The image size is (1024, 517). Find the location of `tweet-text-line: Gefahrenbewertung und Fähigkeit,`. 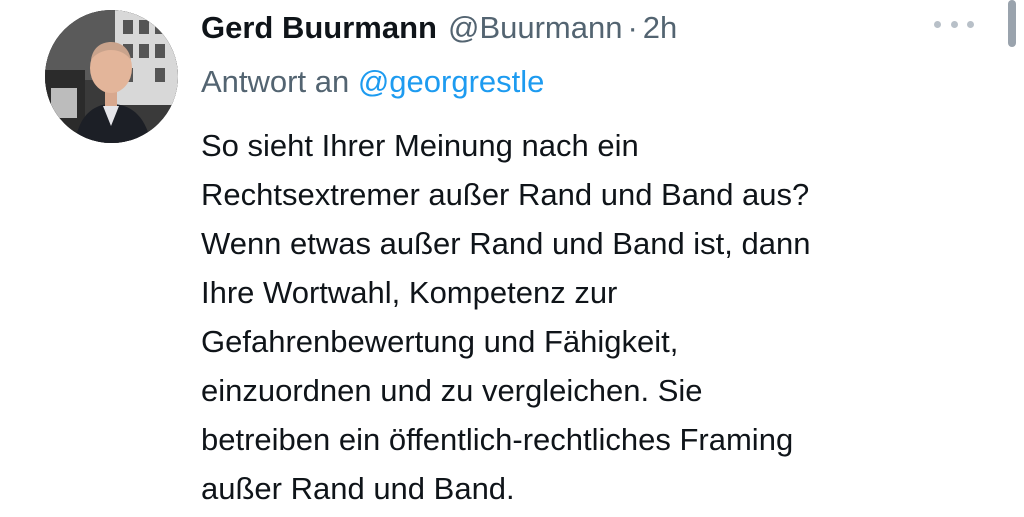

tweet-text-line: Gefahrenbewertung und Fähigkeit, is located at coordinates (440, 341).